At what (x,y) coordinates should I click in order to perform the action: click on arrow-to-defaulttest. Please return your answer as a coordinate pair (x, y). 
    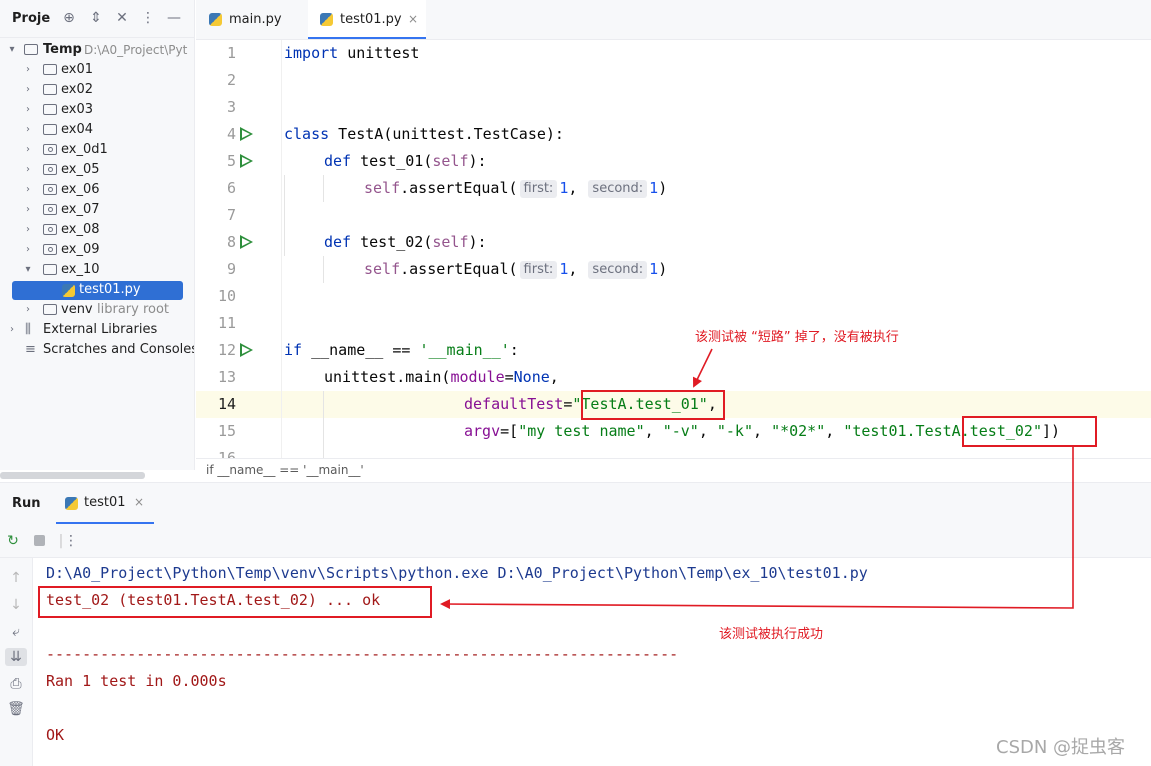
    Looking at the image, I should click on (703, 368).